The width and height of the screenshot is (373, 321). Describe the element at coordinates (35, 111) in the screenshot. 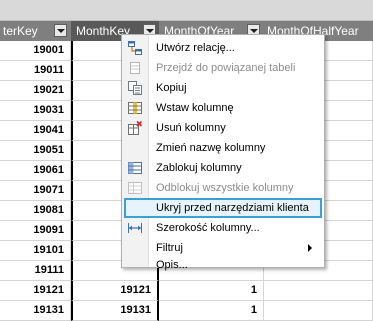

I see `cell: 19031` at that location.